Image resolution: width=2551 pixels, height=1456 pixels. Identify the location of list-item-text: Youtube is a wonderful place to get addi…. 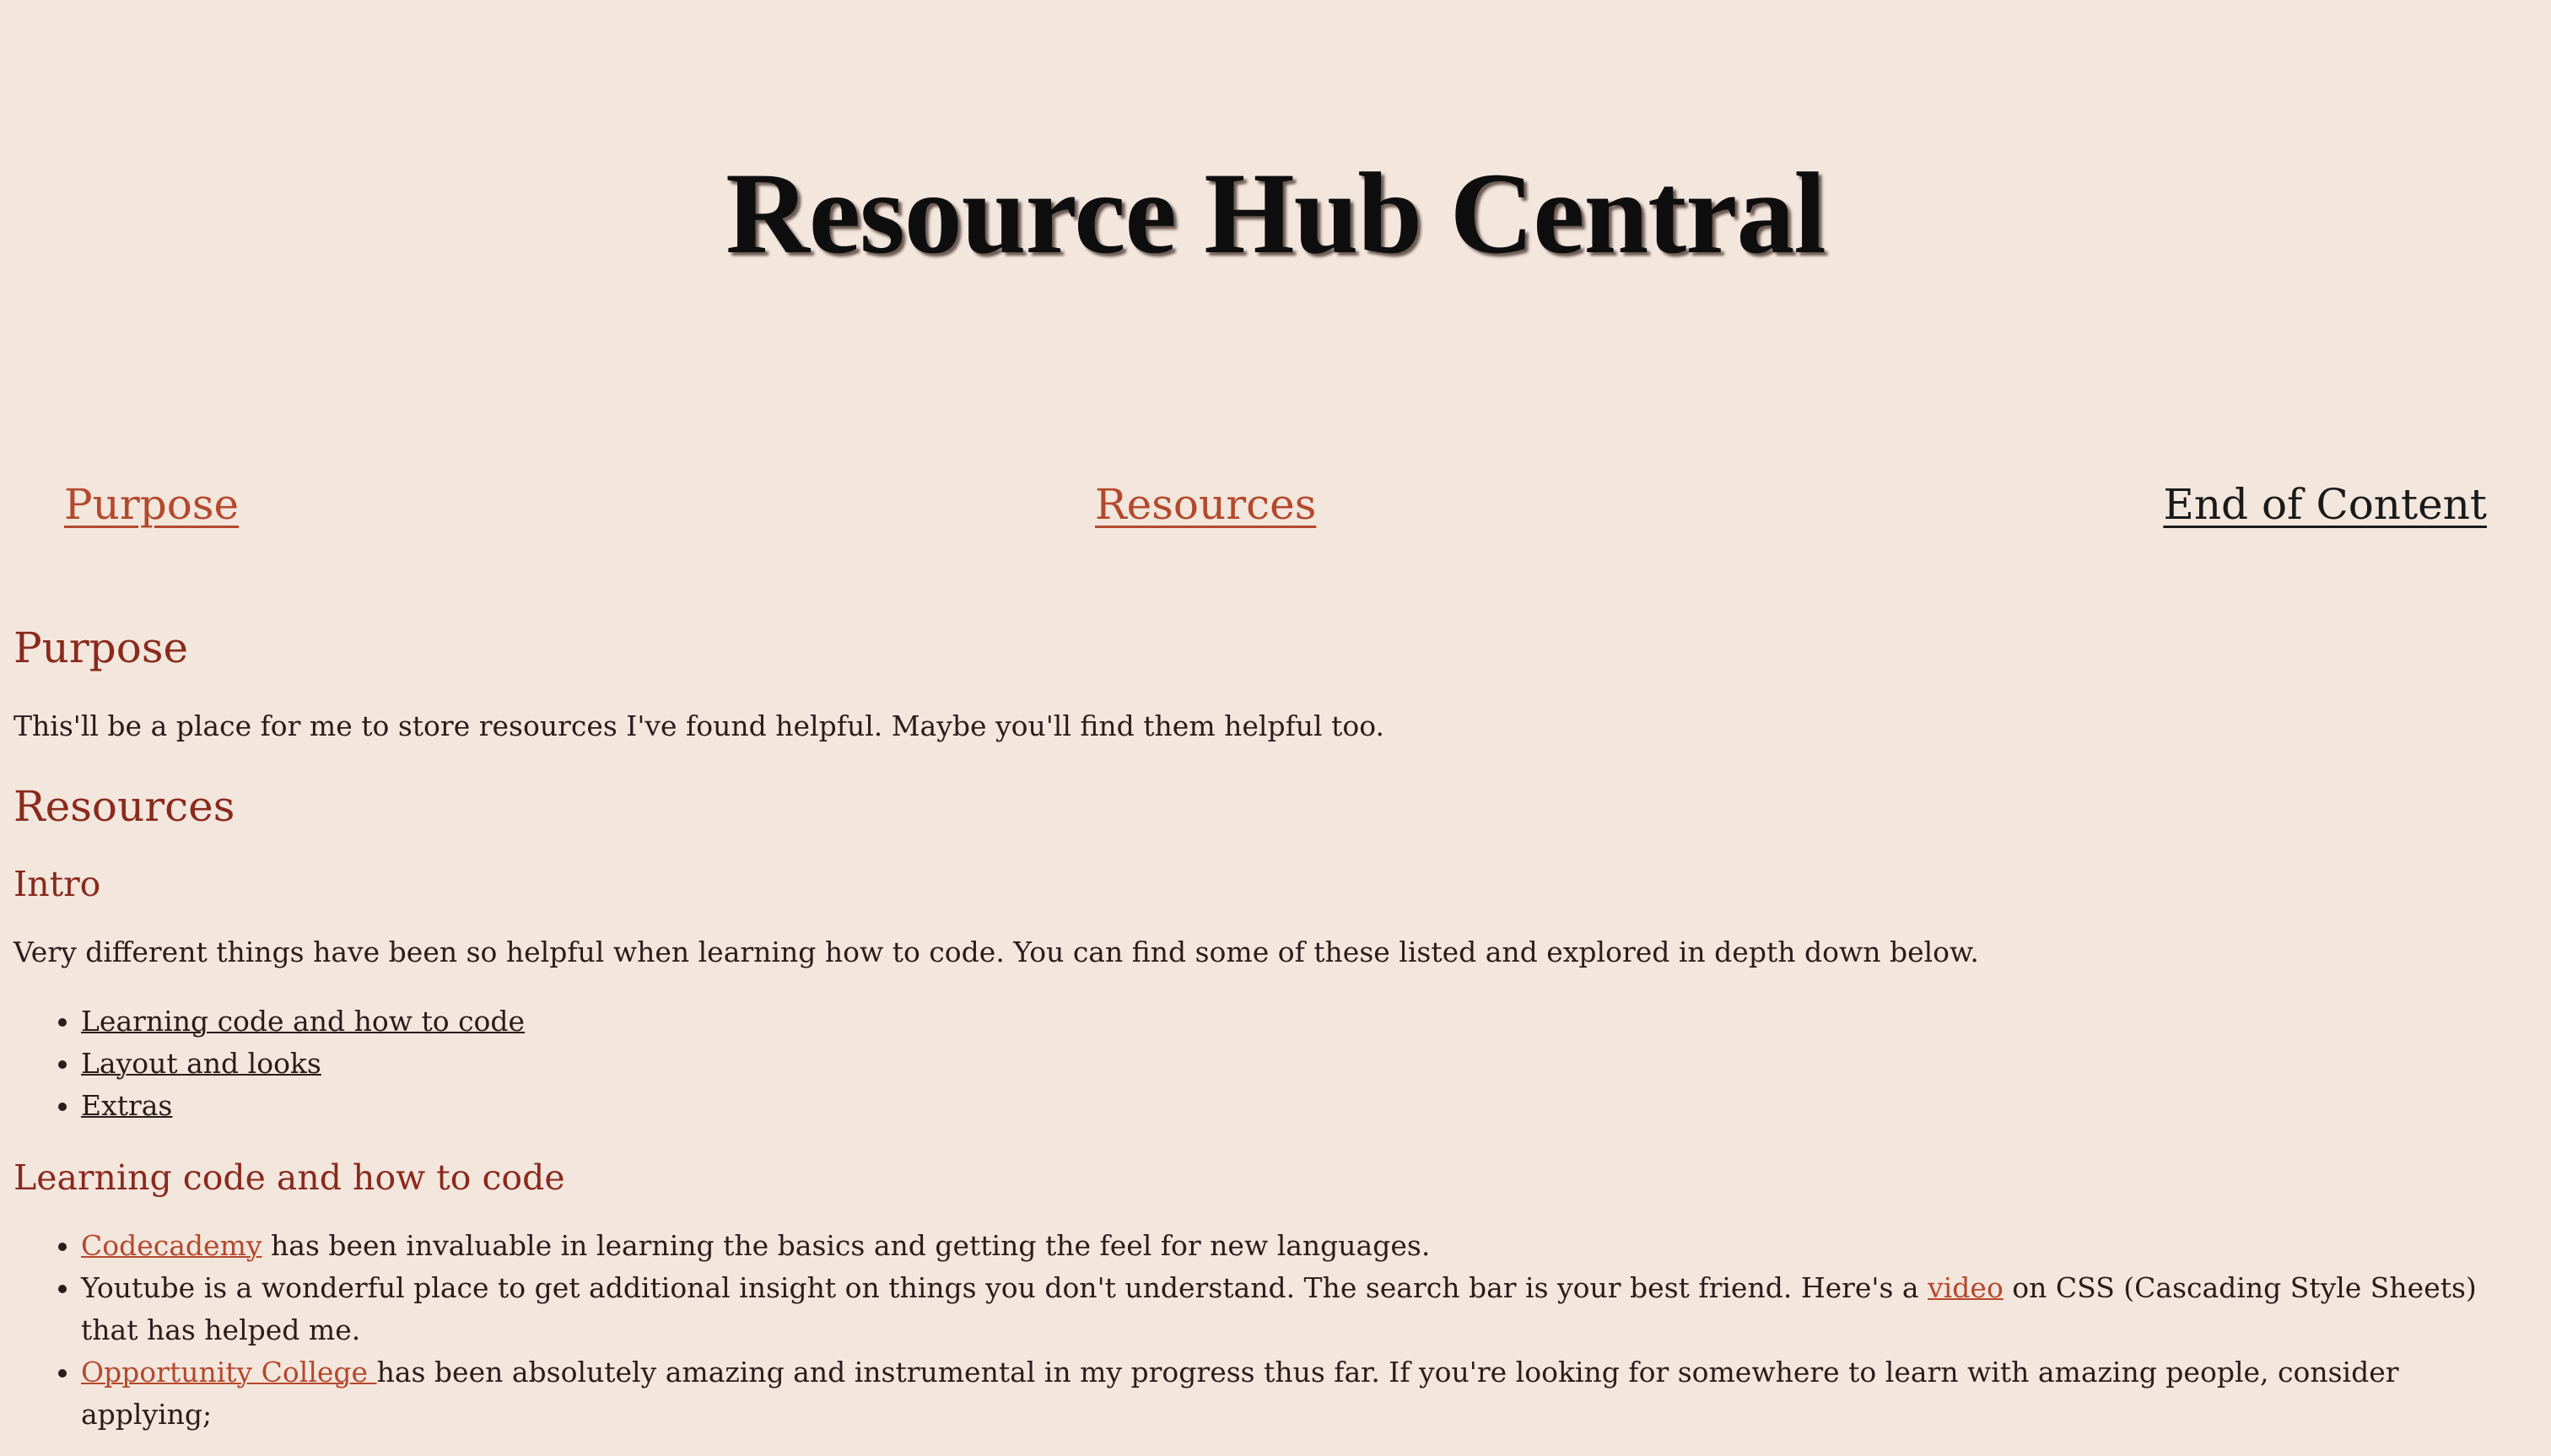
(1004, 1287).